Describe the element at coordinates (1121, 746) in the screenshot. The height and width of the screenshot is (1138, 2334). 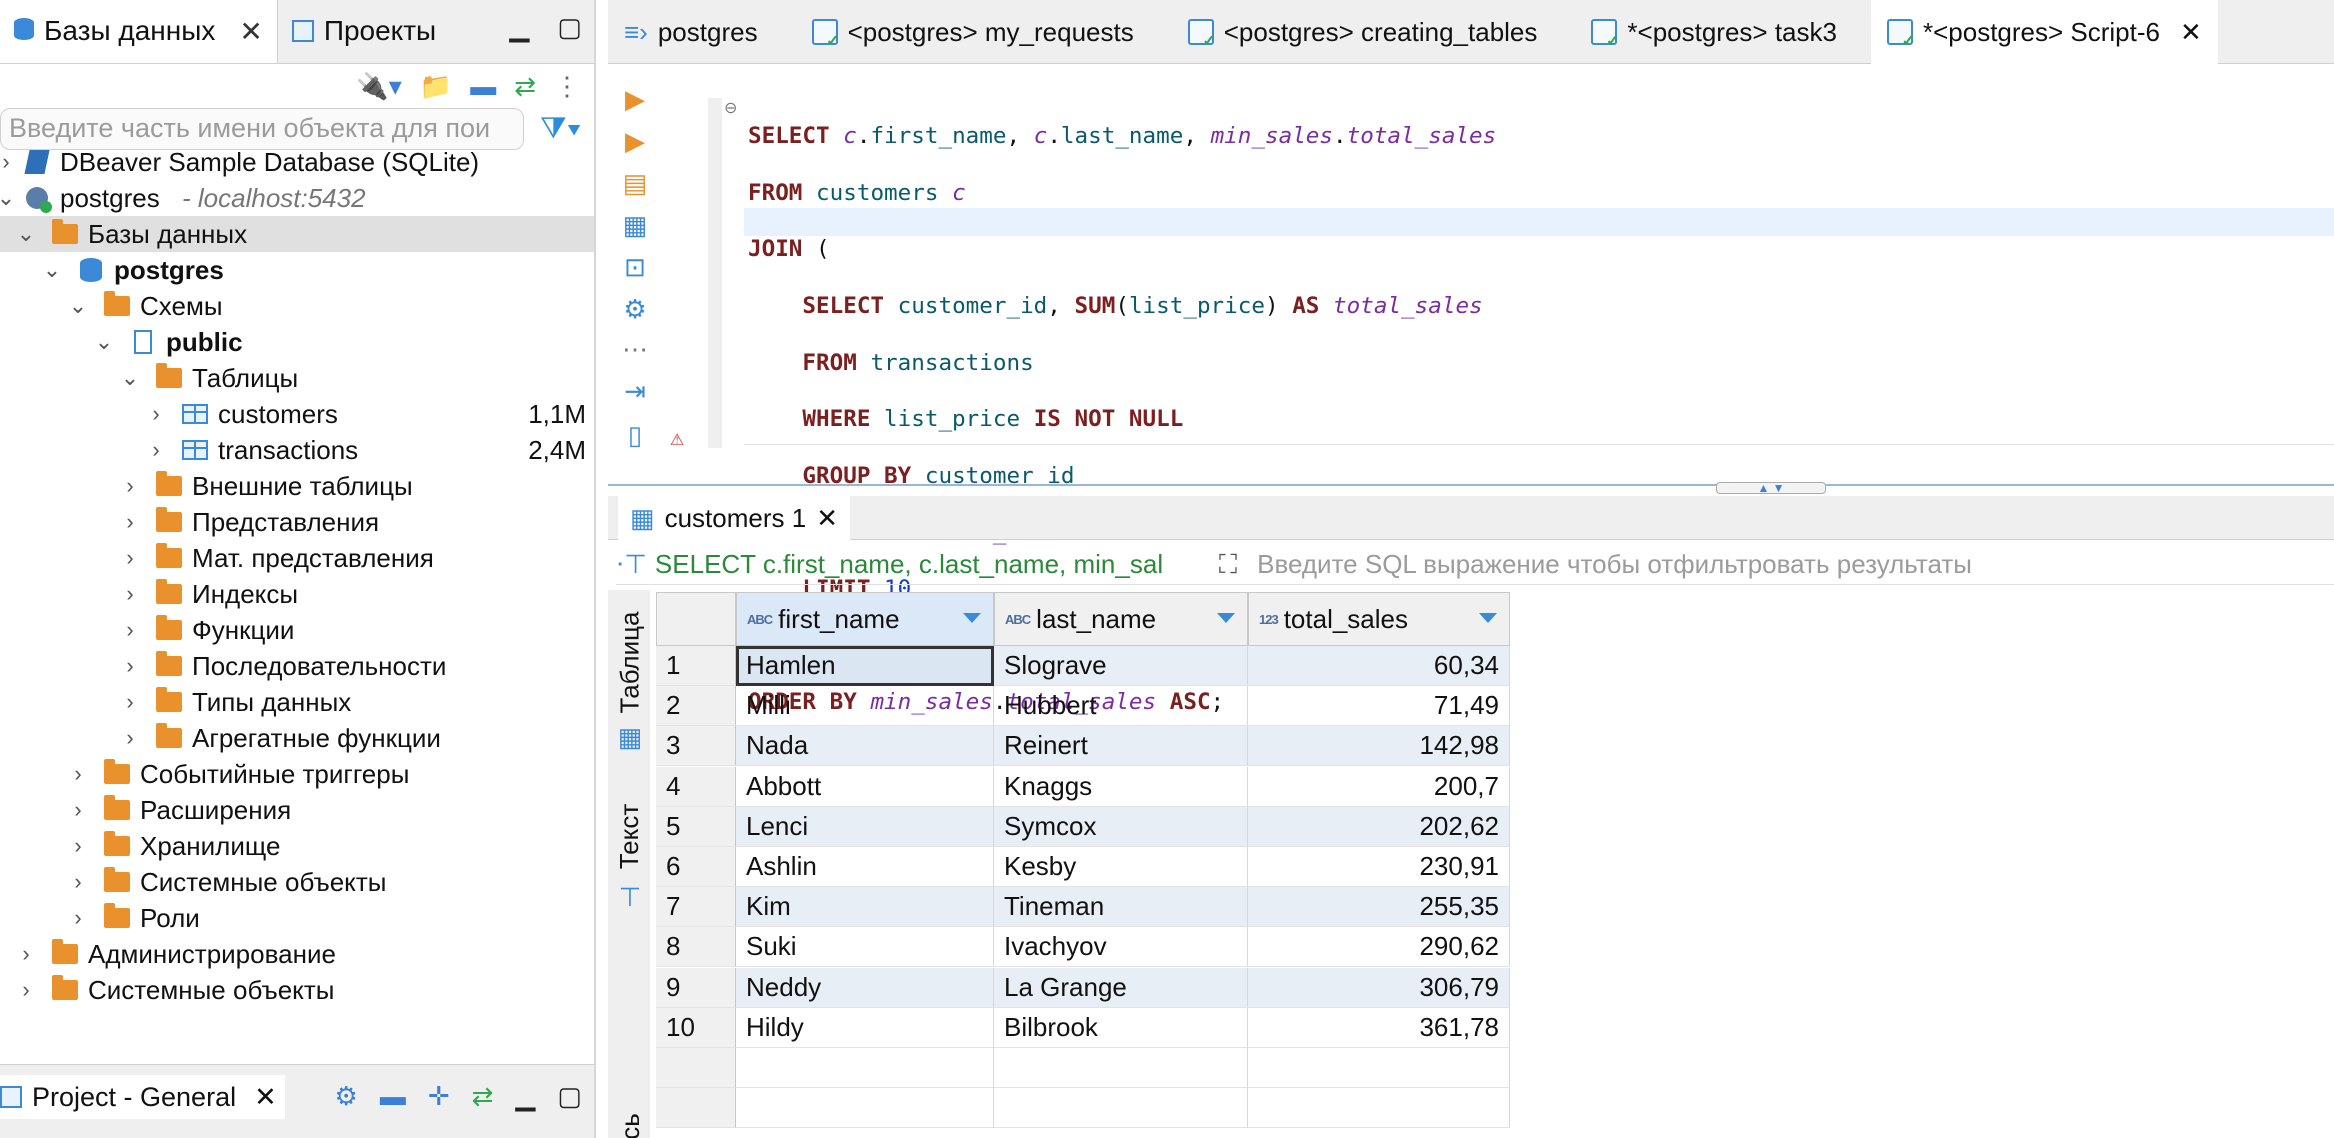
I see `table-cell: Reinert` at that location.